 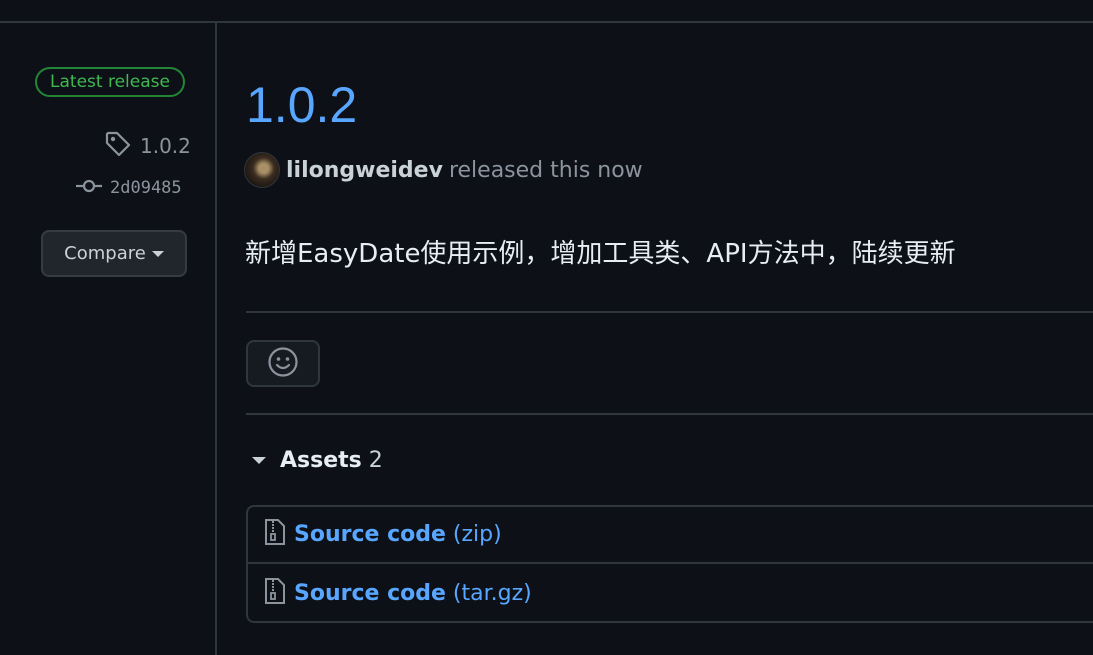 I want to click on git-commit-icon, so click(x=89, y=188).